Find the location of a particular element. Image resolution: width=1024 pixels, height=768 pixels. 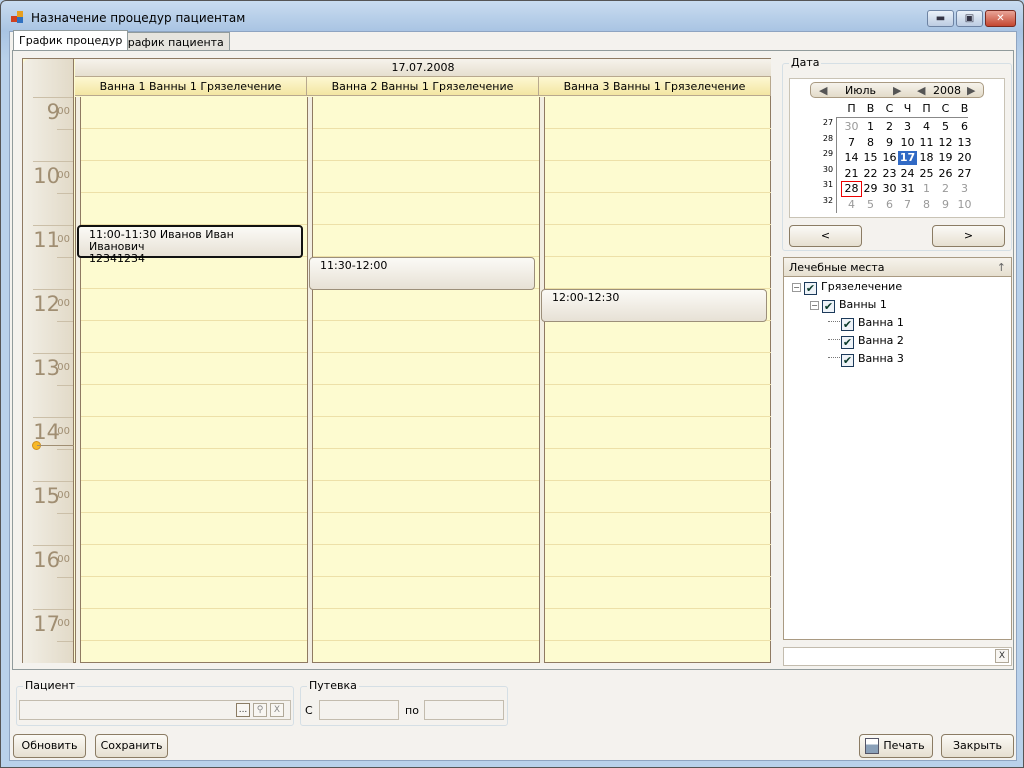

voucher-from-input is located at coordinates (359, 710).